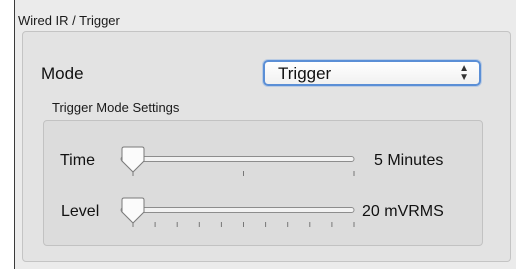  Describe the element at coordinates (464, 73) in the screenshot. I see `up-down-arrows-icon: ▲ ▼` at that location.